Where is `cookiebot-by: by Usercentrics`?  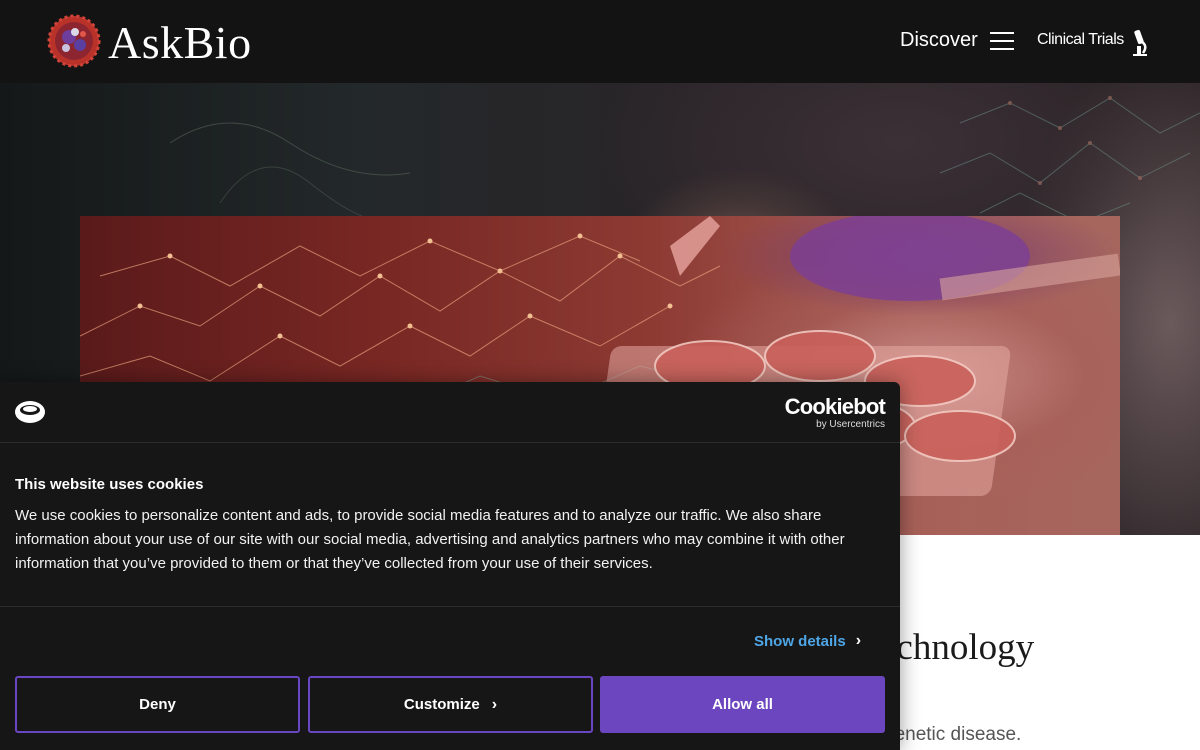 cookiebot-by: by Usercentrics is located at coordinates (850, 424).